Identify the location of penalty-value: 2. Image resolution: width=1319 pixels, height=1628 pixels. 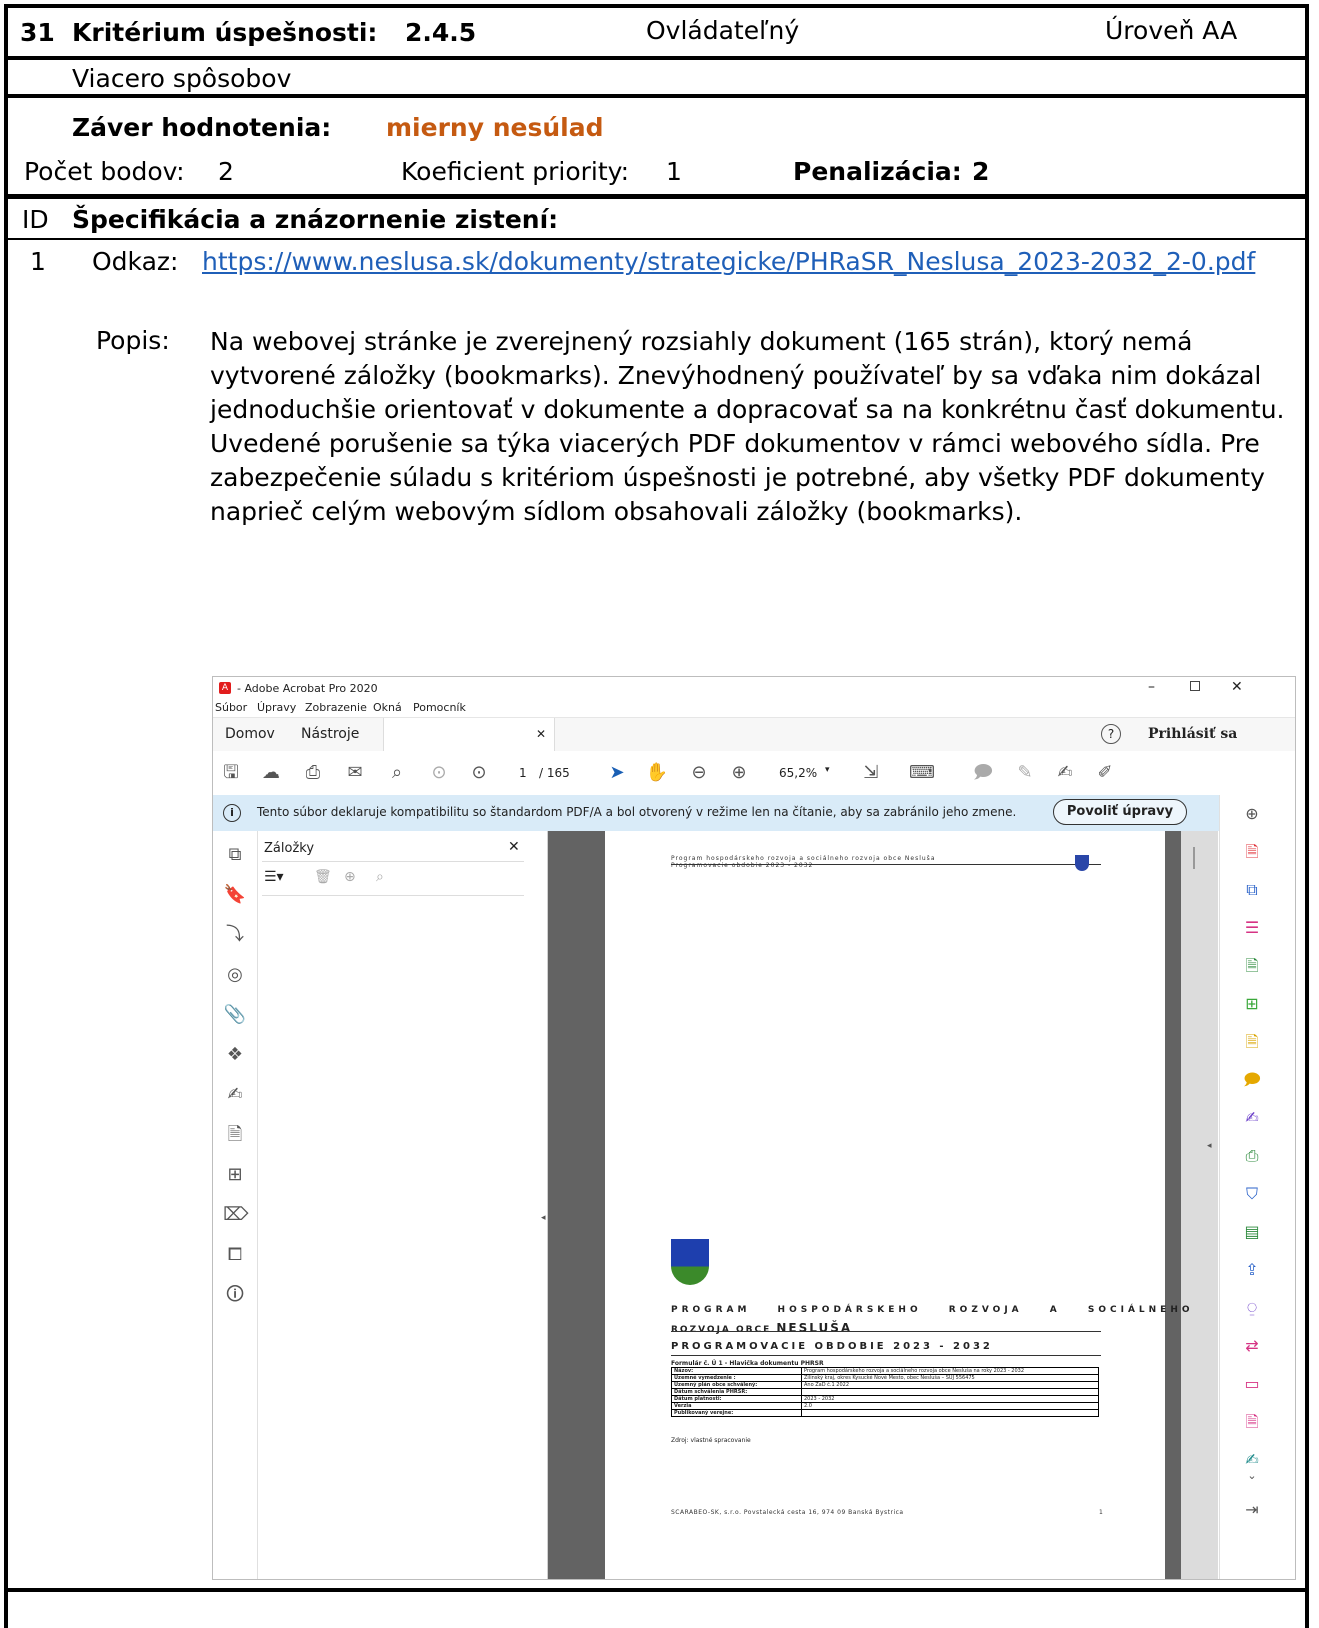
(981, 171).